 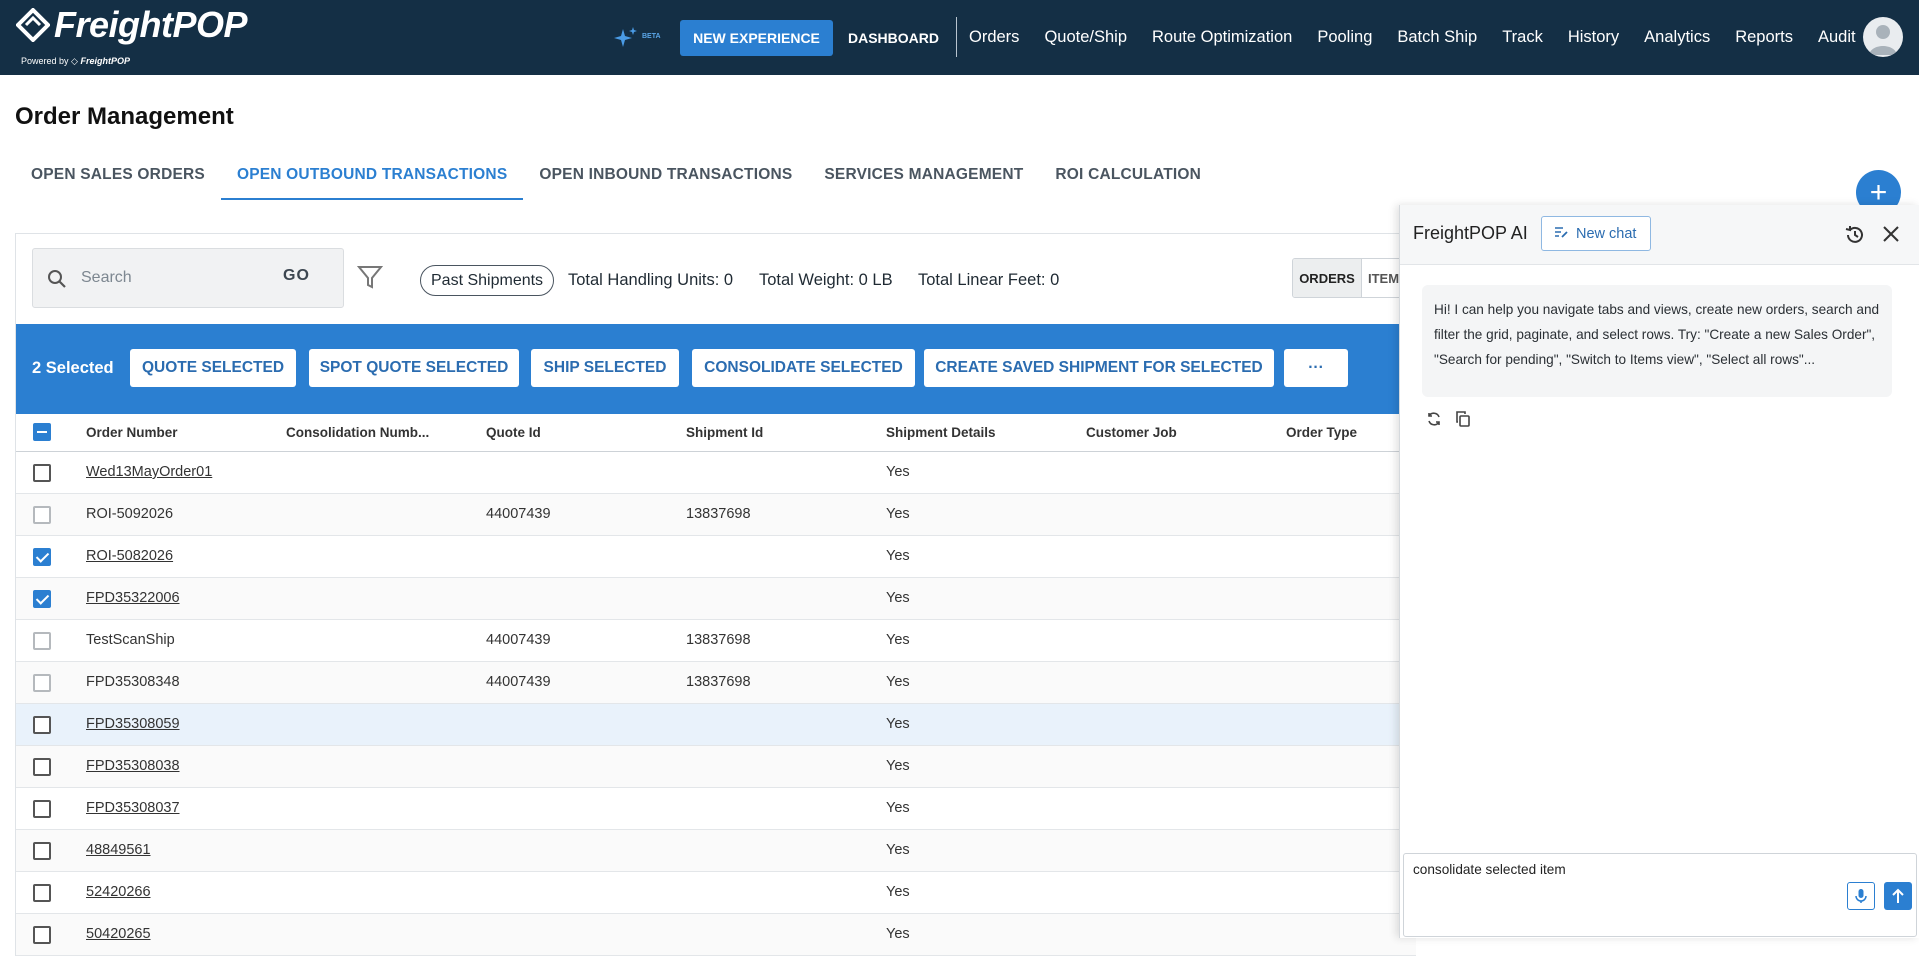 I want to click on copy-icon, so click(x=1463, y=419).